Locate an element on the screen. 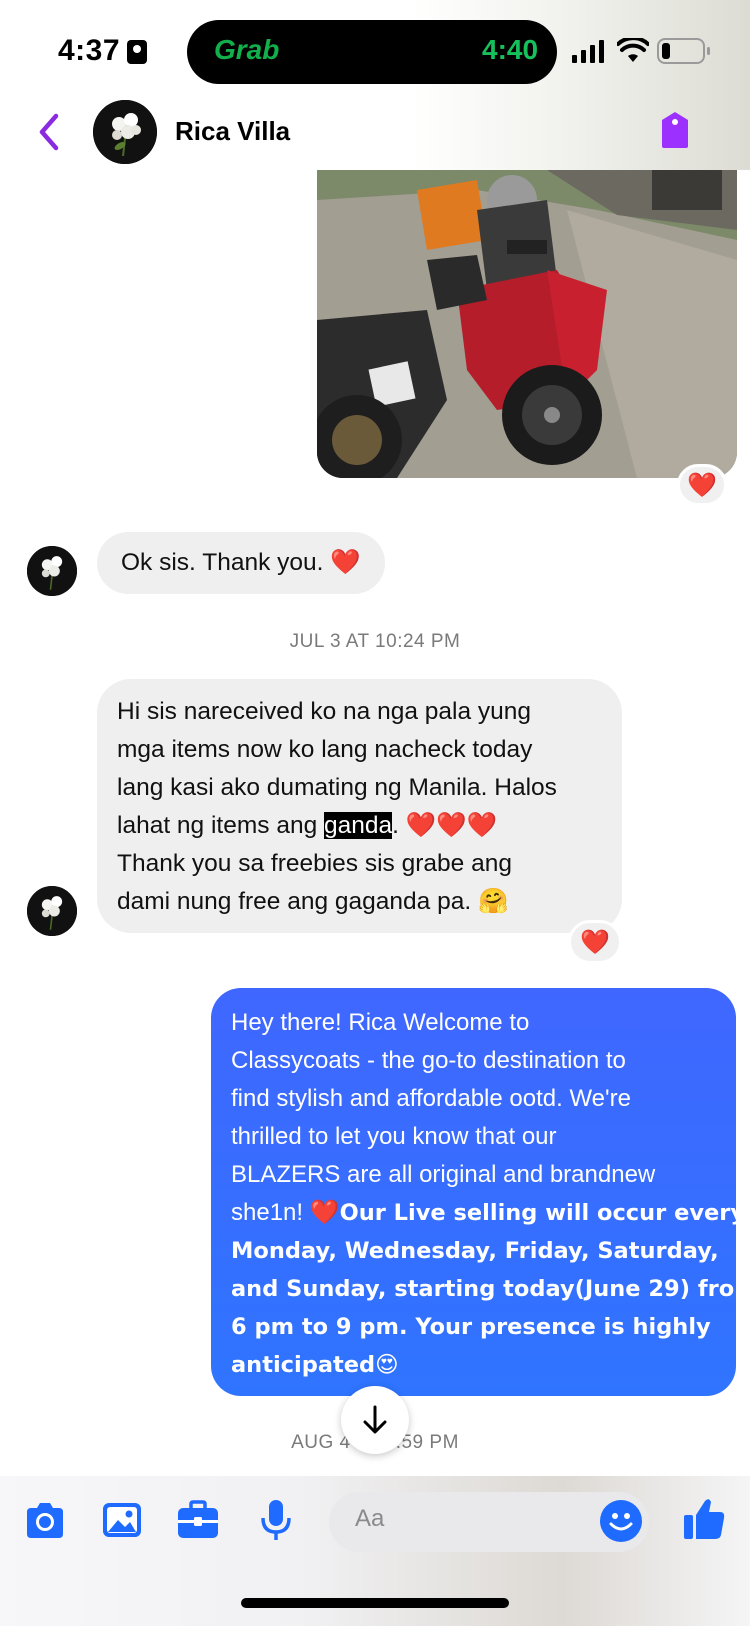  bold-message-line: anticipated😍 is located at coordinates (315, 1365).